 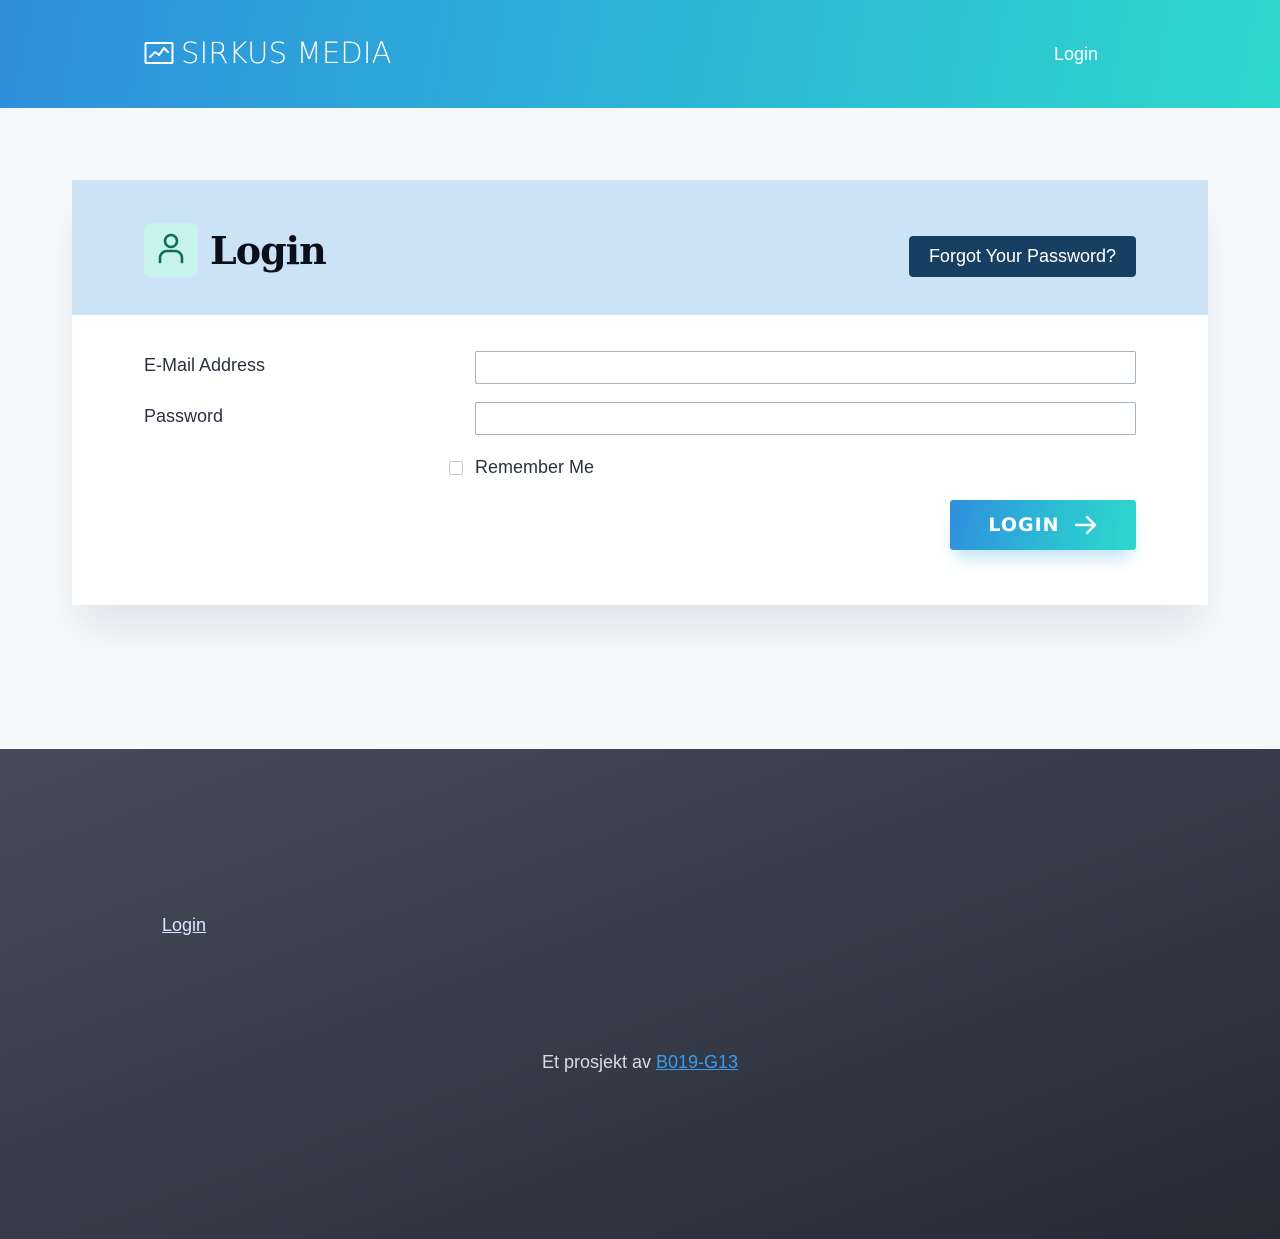 What do you see at coordinates (640, 54) in the screenshot?
I see `site-header: SIRKUS MEDIA Login` at bounding box center [640, 54].